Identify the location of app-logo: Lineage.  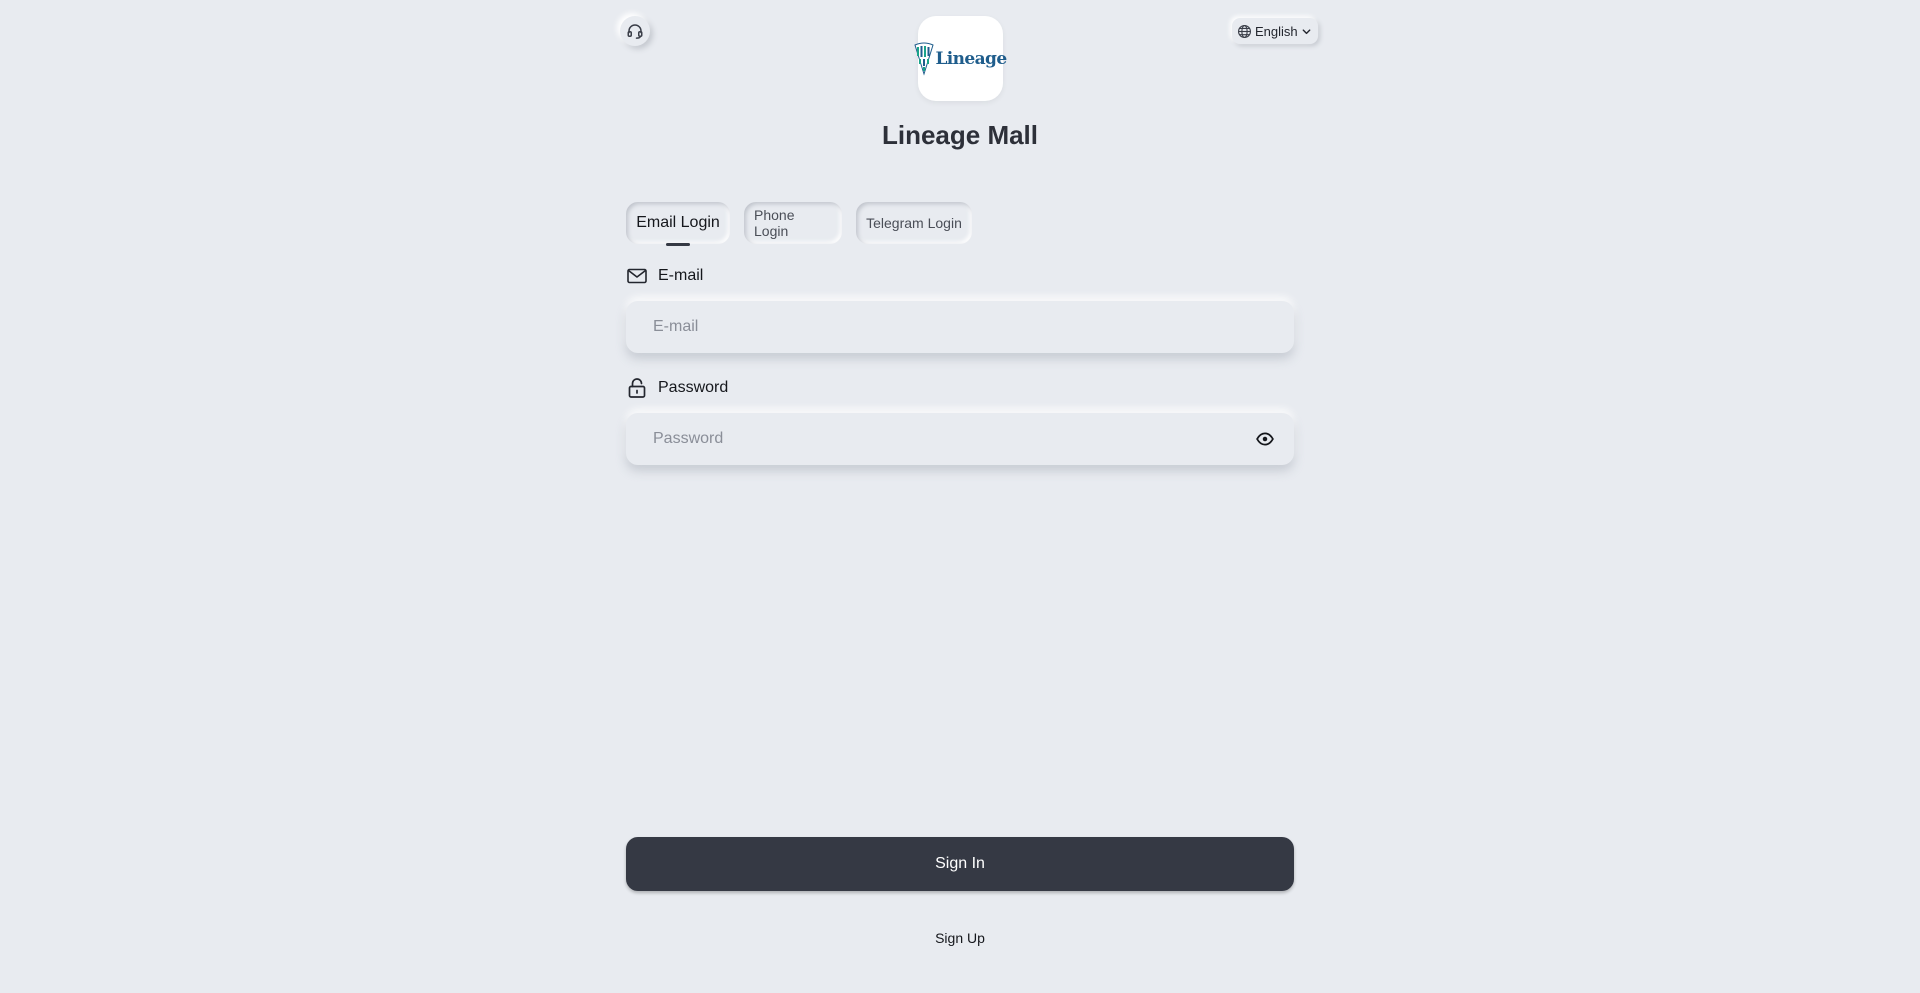
(960, 58).